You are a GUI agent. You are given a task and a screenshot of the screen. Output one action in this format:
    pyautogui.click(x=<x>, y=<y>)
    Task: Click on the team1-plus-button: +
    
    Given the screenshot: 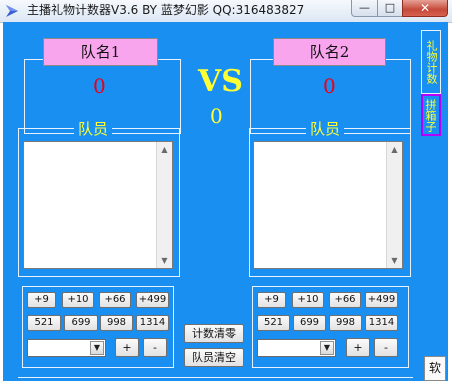 What is the action you would take?
    pyautogui.click(x=127, y=347)
    